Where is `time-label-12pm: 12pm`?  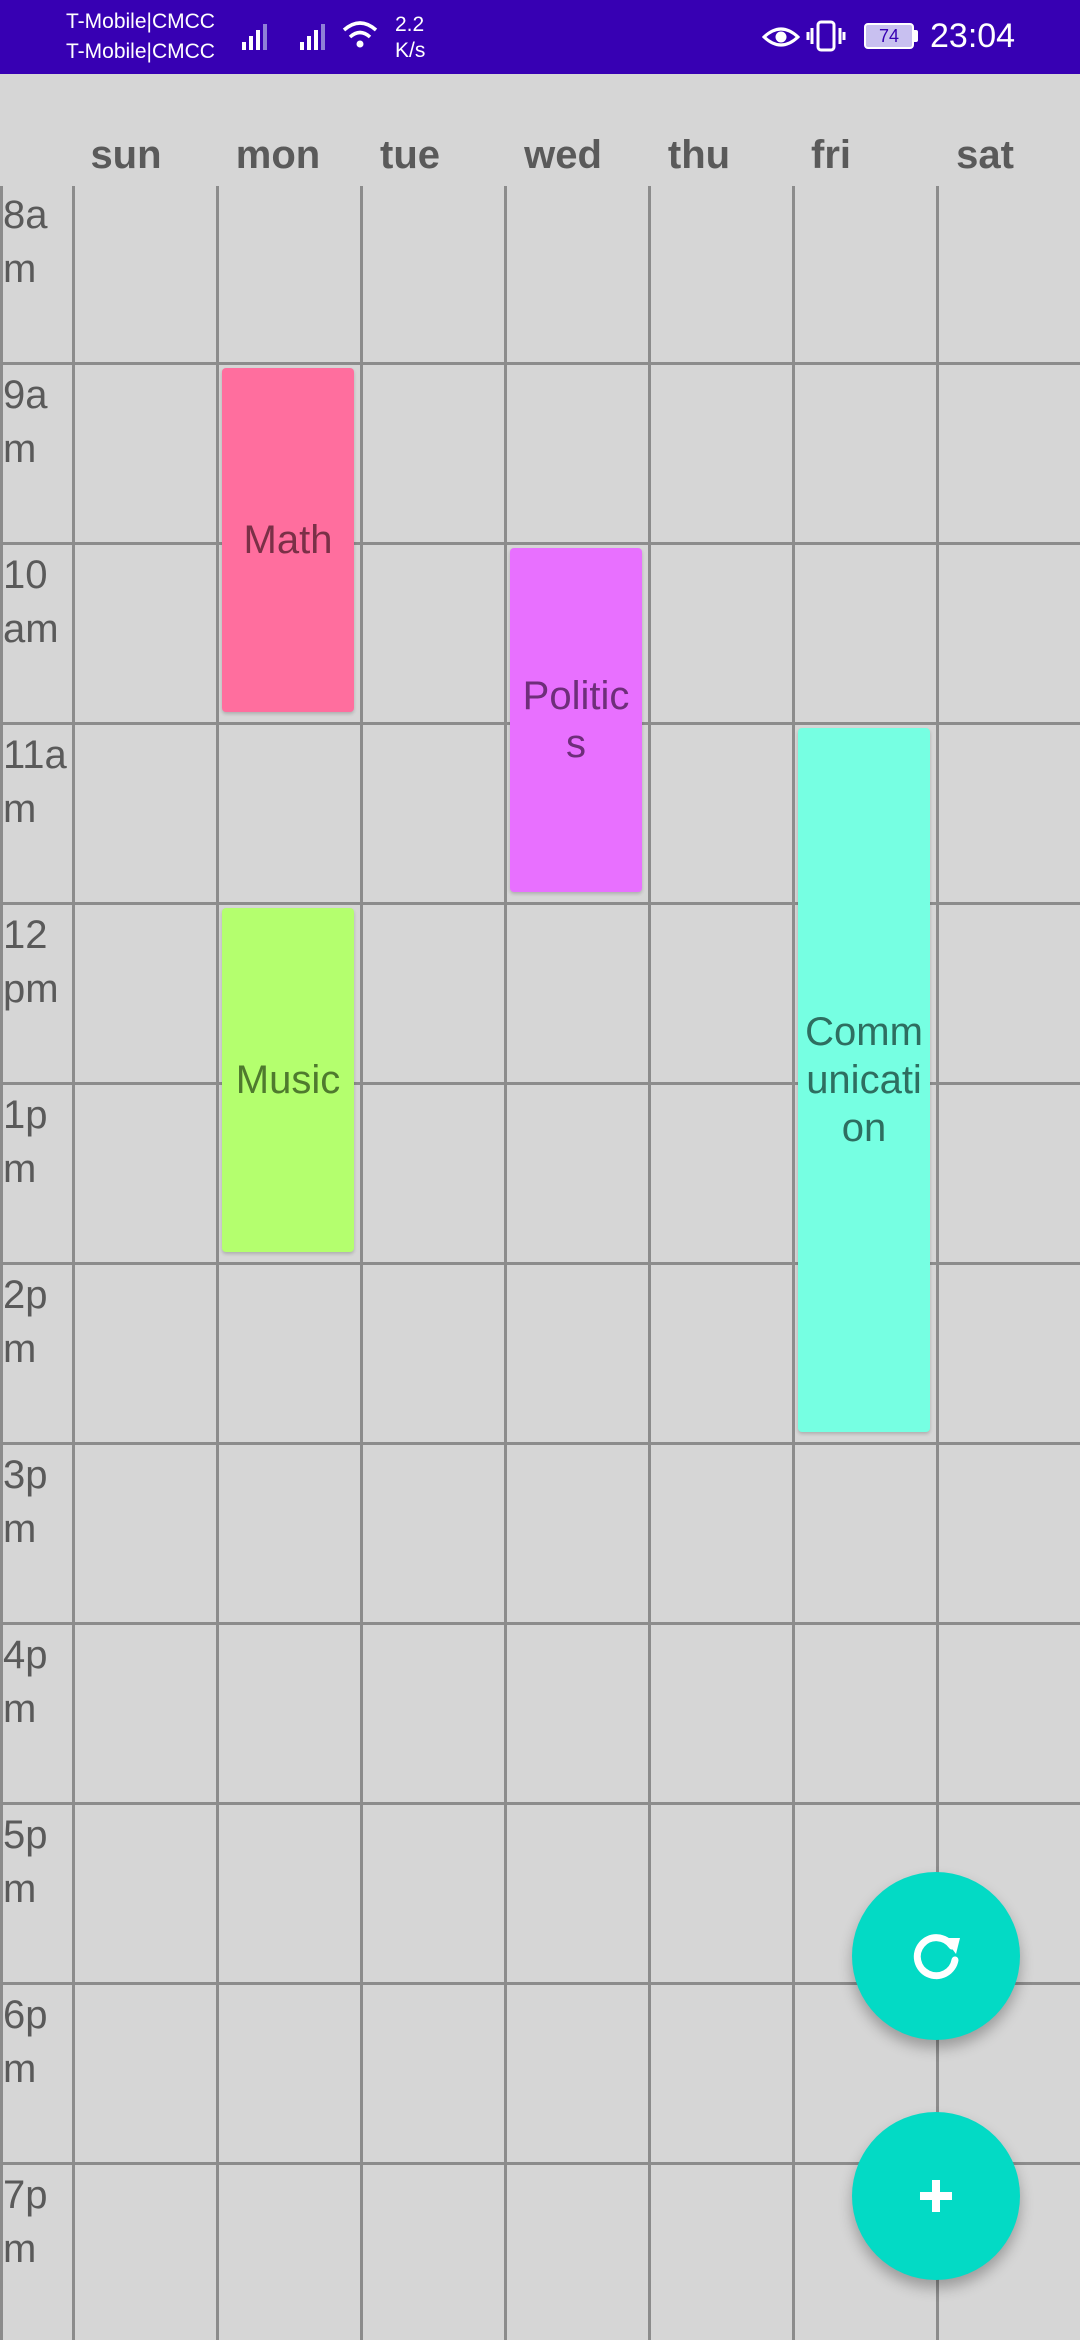
time-label-12pm: 12pm is located at coordinates (31, 962).